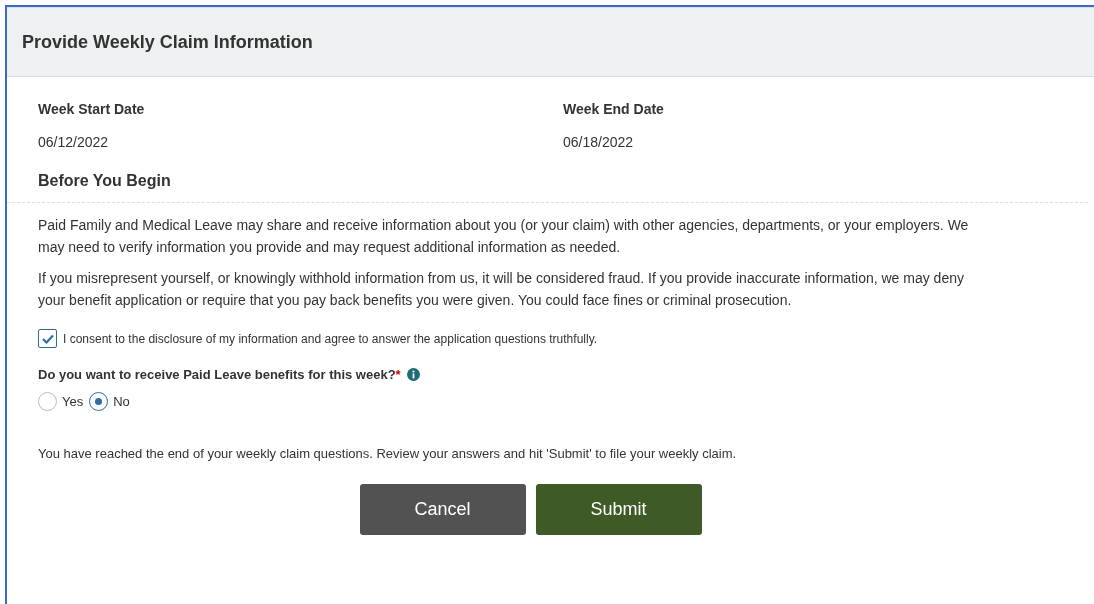 The width and height of the screenshot is (1094, 604). Describe the element at coordinates (398, 375) in the screenshot. I see `required-mark: *` at that location.